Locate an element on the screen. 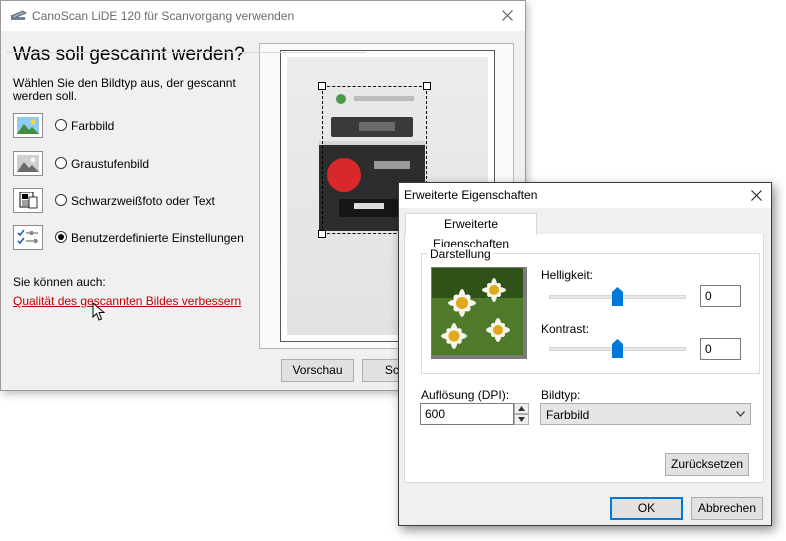 Image resolution: width=786 pixels, height=541 pixels. picture-type-color: Farbbild is located at coordinates (133, 126).